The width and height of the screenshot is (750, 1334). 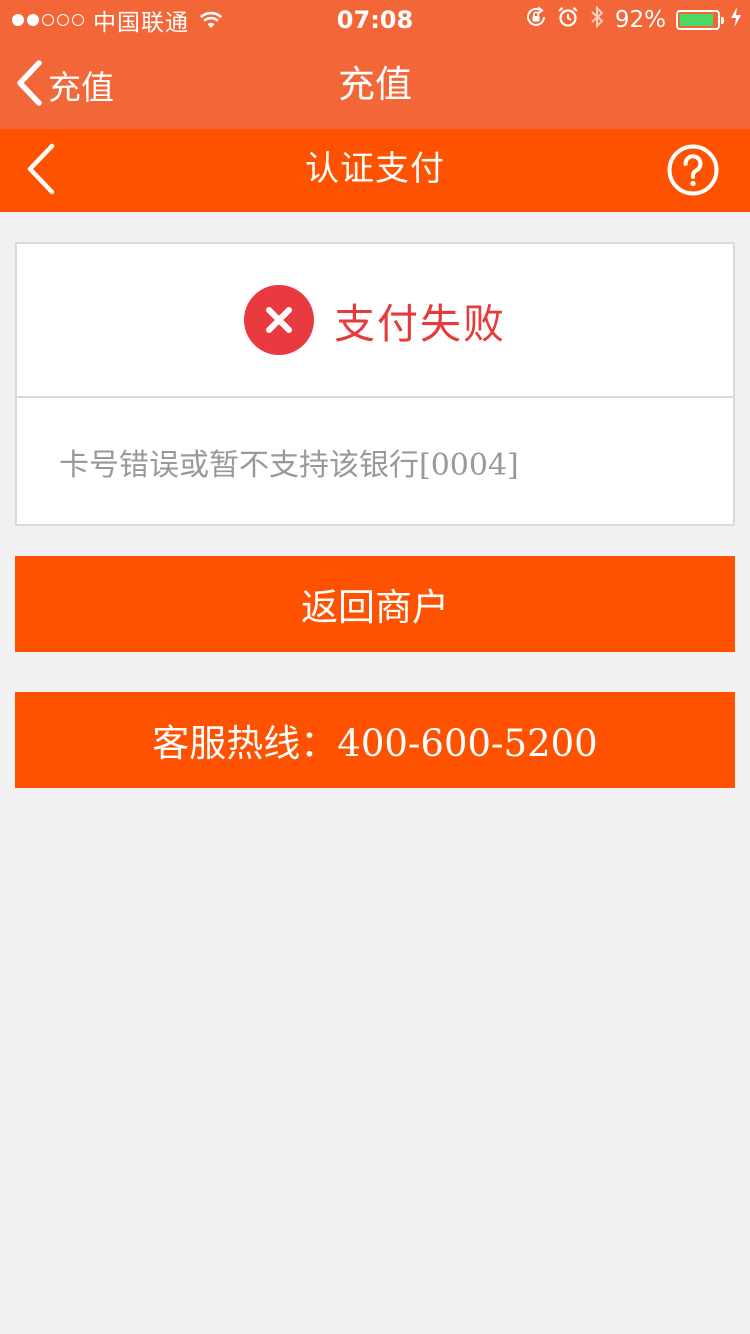 What do you see at coordinates (640, 20) in the screenshot?
I see `battery-percentage: 92%` at bounding box center [640, 20].